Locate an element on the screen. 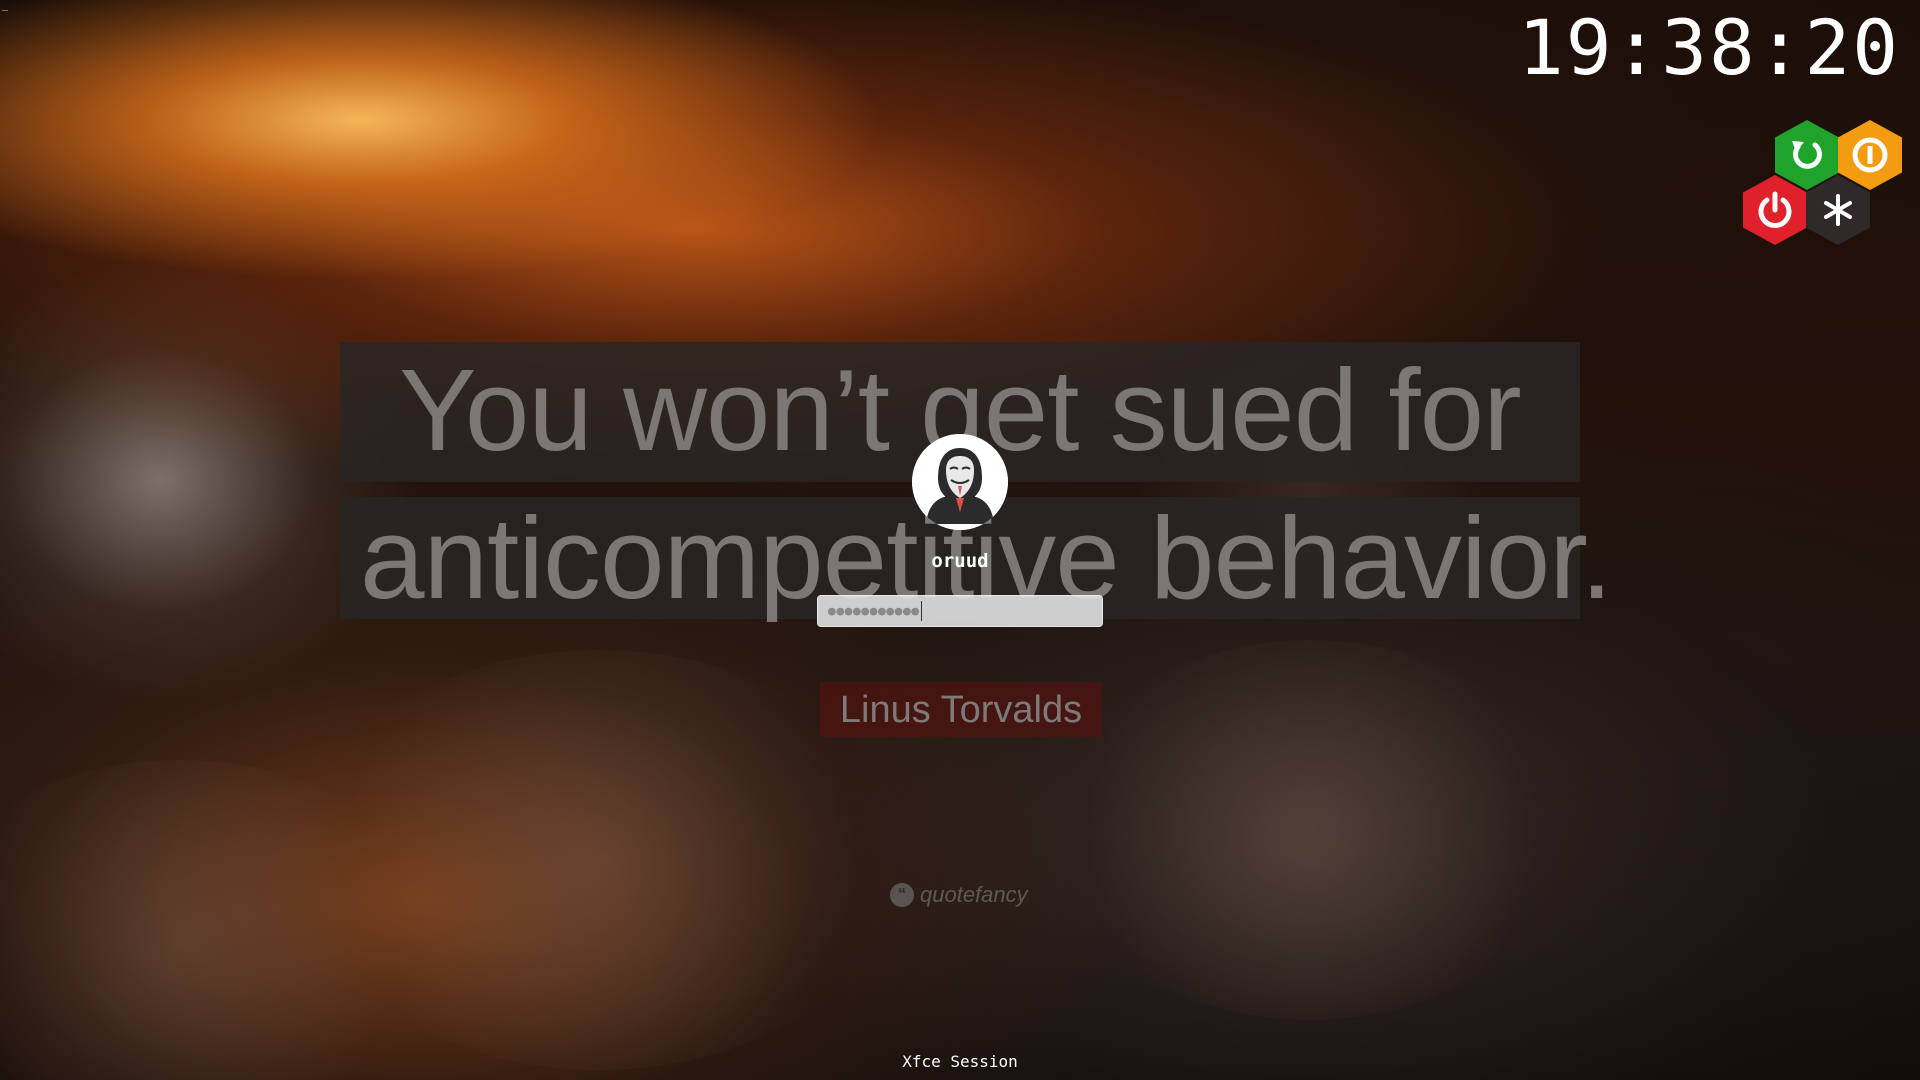 The height and width of the screenshot is (1080, 1920). clock: 19:38:20 is located at coordinates (1708, 47).